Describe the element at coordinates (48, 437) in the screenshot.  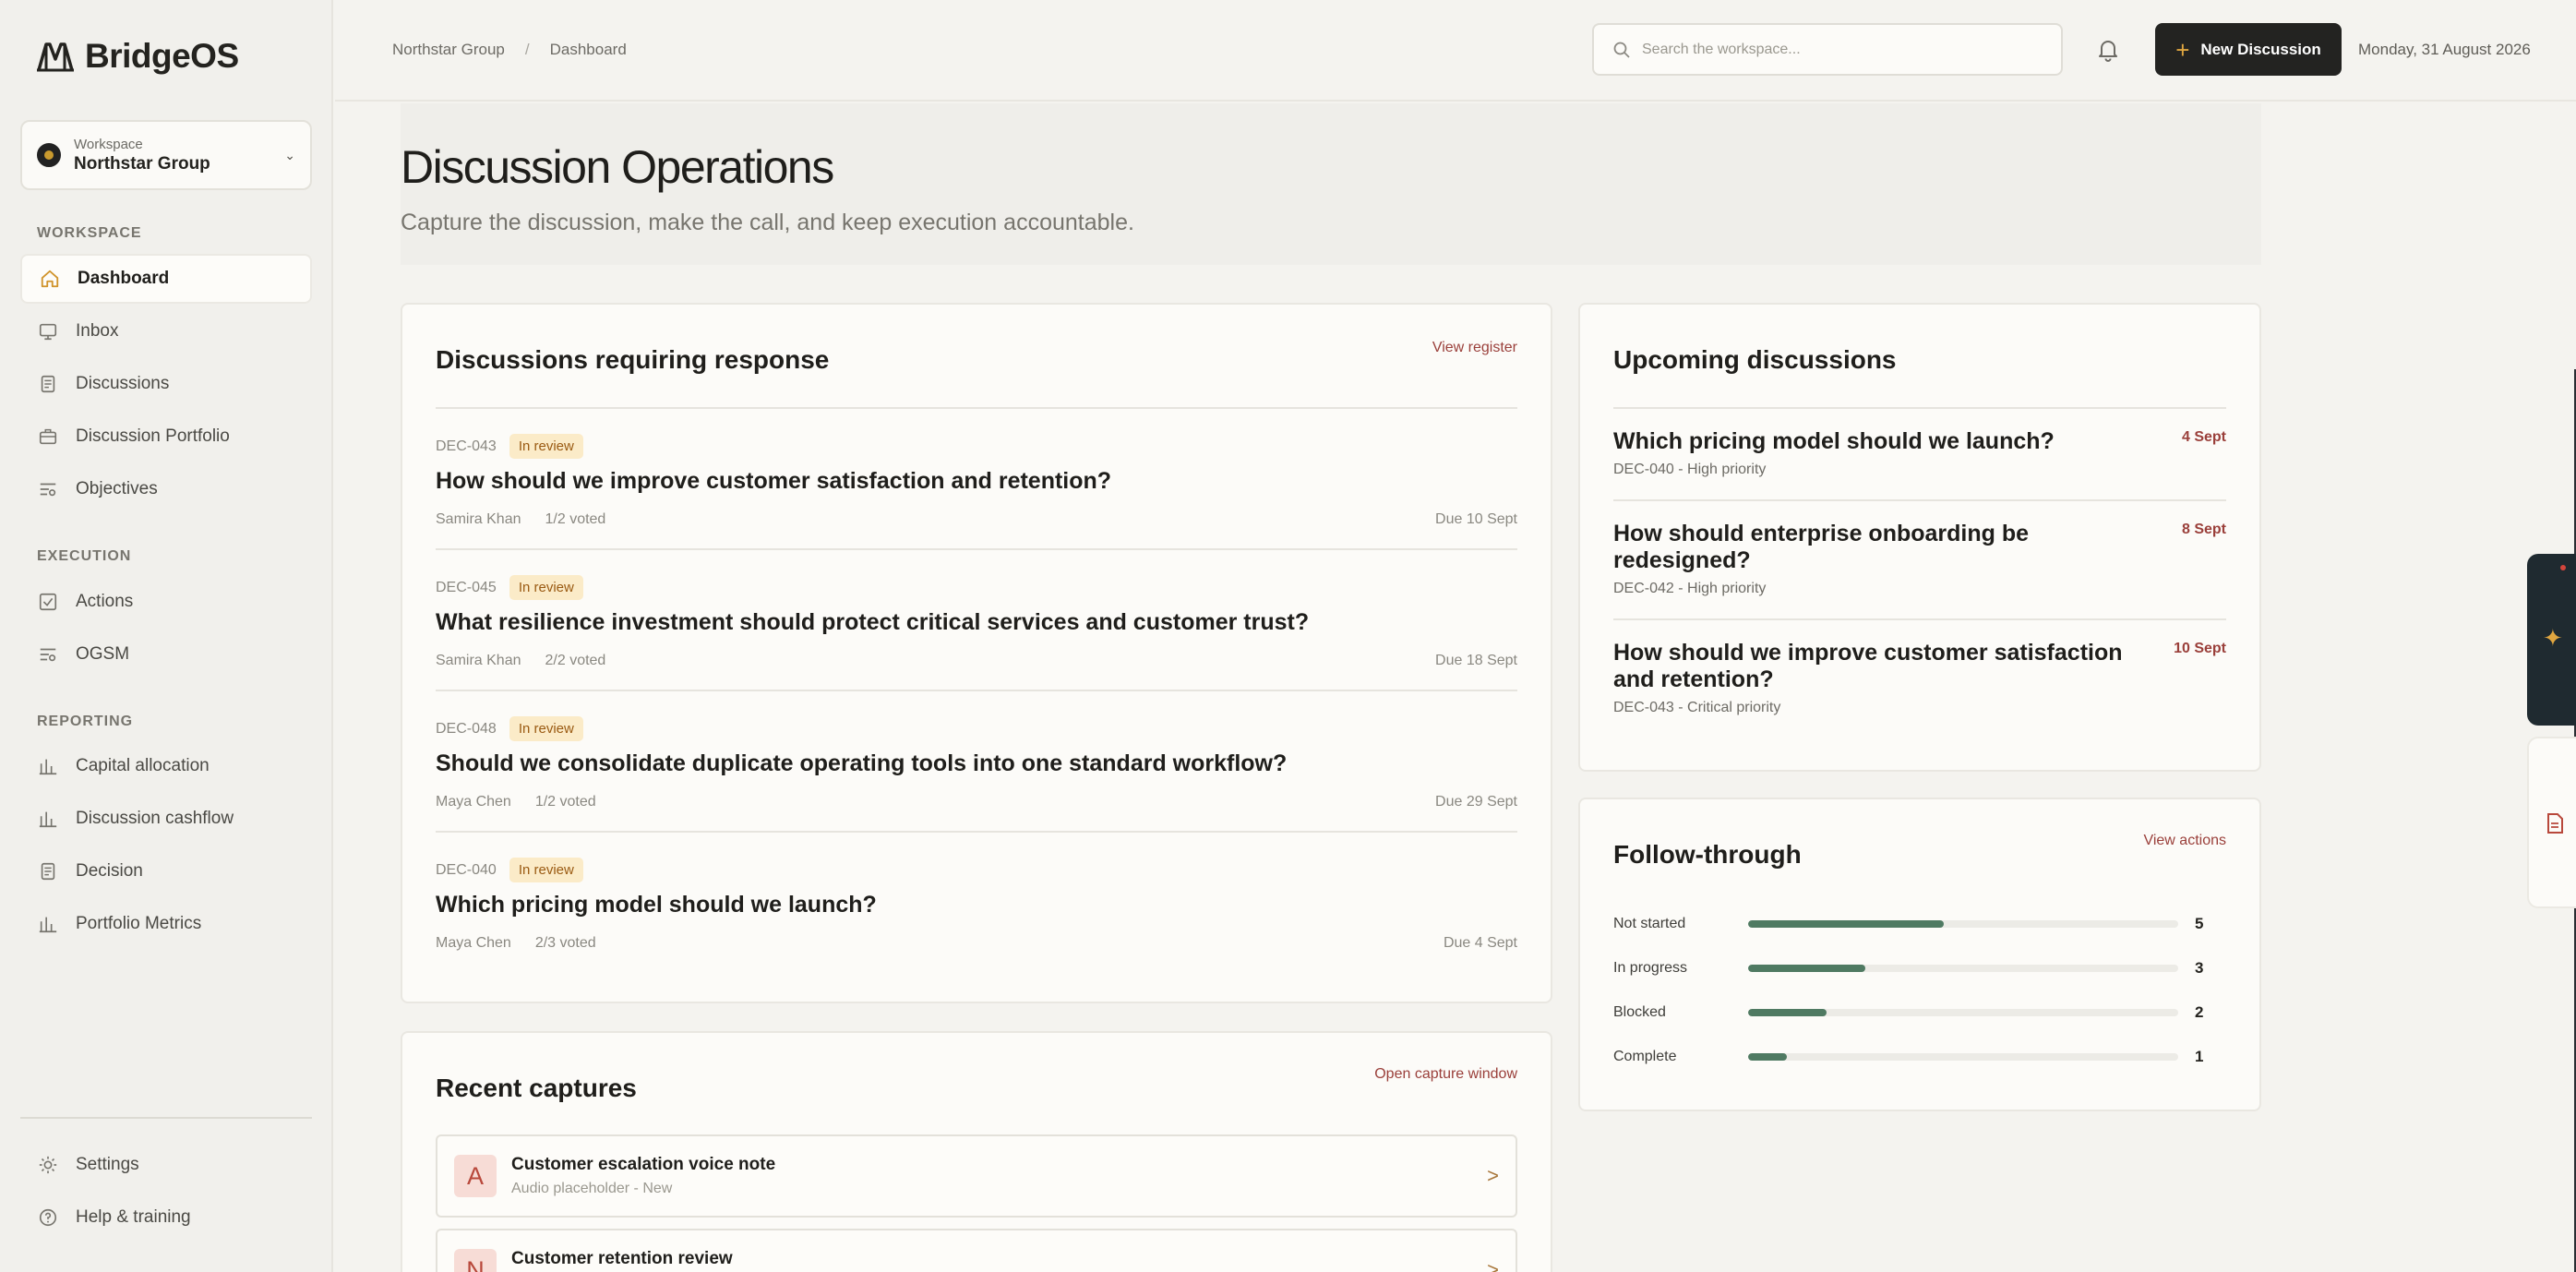
I see `briefcase-icon` at that location.